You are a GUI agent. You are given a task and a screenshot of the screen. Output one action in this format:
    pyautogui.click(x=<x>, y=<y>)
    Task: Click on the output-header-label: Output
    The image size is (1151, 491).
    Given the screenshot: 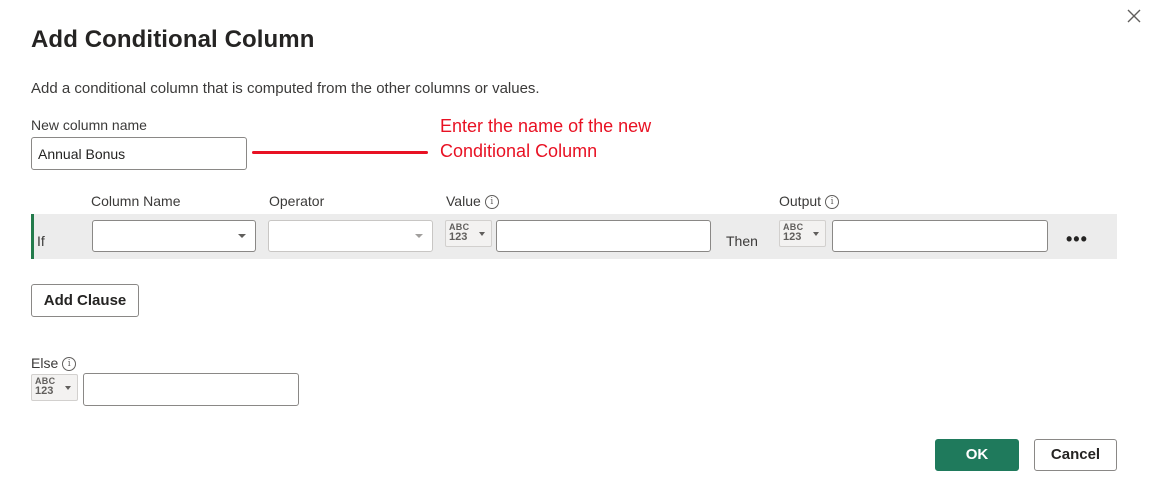 What is the action you would take?
    pyautogui.click(x=800, y=201)
    